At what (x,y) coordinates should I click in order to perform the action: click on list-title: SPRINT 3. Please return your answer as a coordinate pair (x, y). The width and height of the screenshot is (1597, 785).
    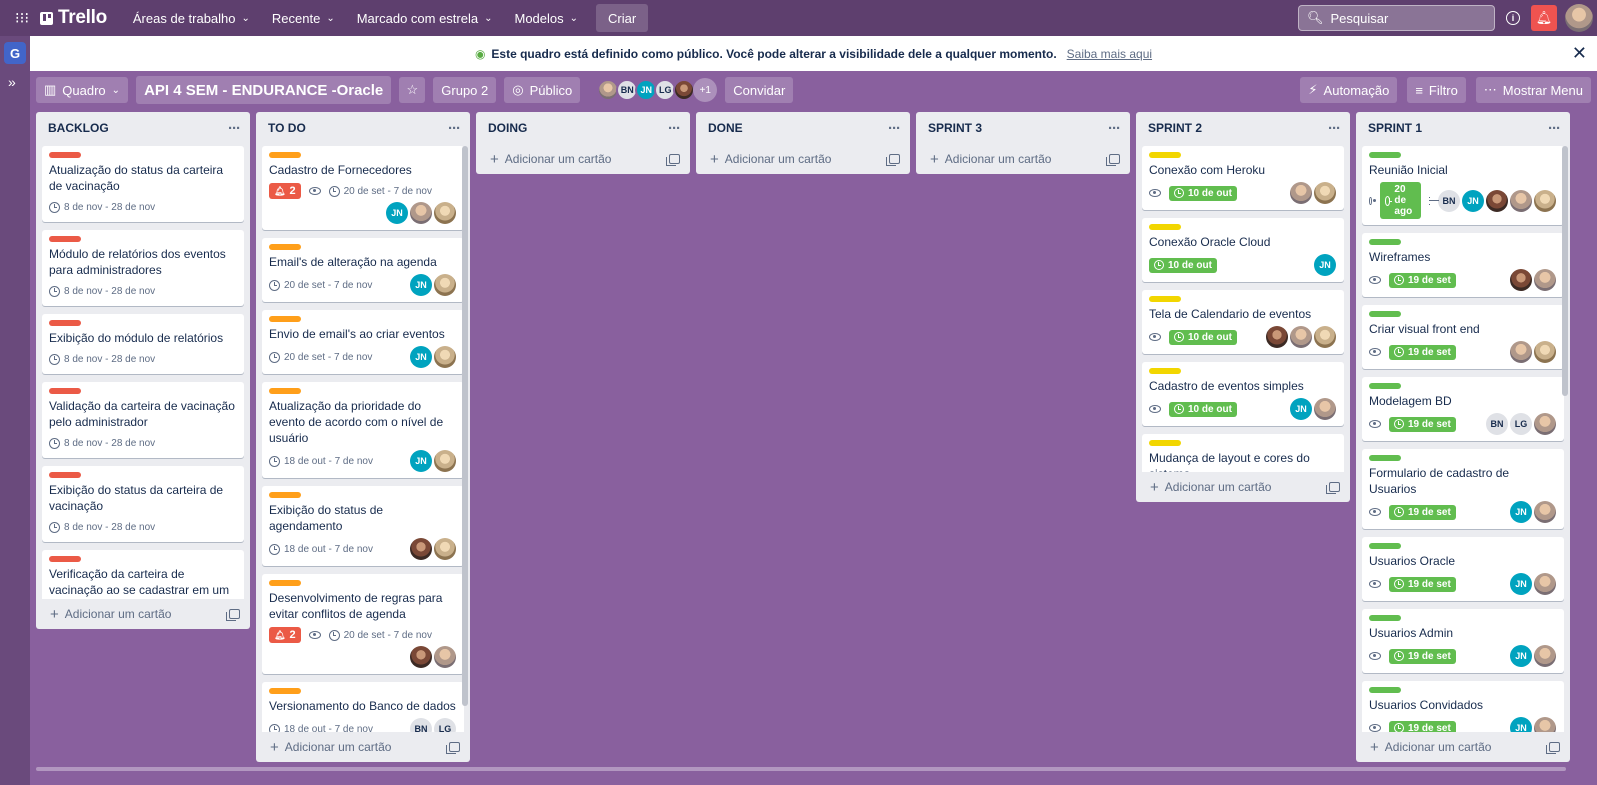
    Looking at the image, I should click on (1018, 128).